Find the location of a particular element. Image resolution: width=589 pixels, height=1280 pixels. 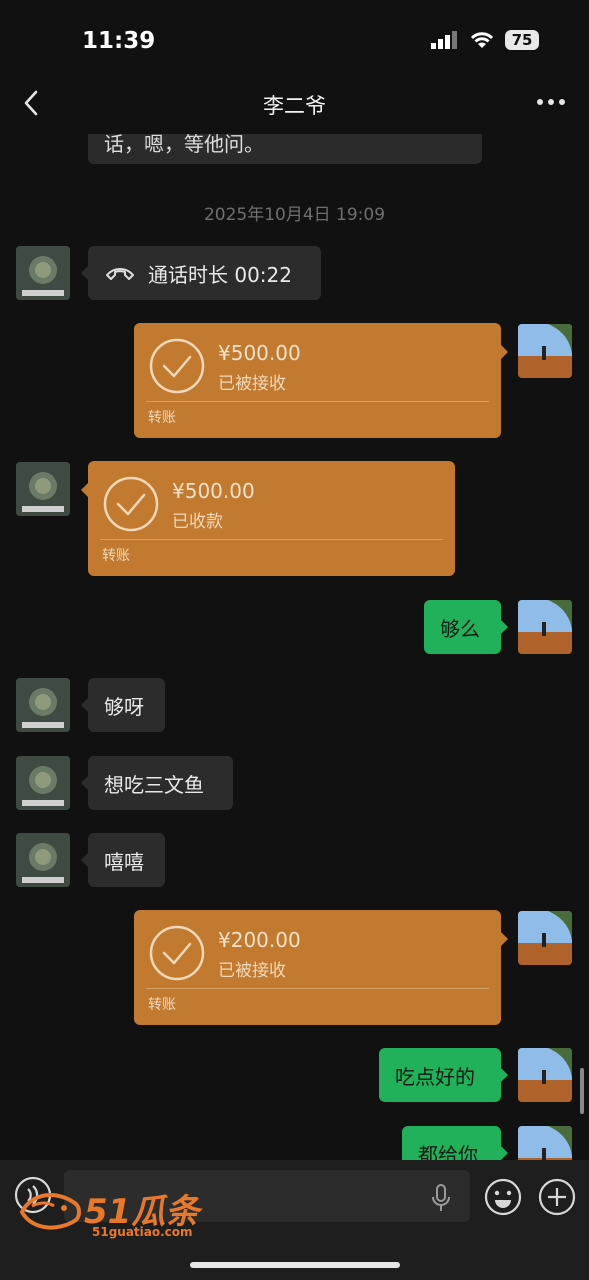

status-icons: 75 is located at coordinates (485, 40).